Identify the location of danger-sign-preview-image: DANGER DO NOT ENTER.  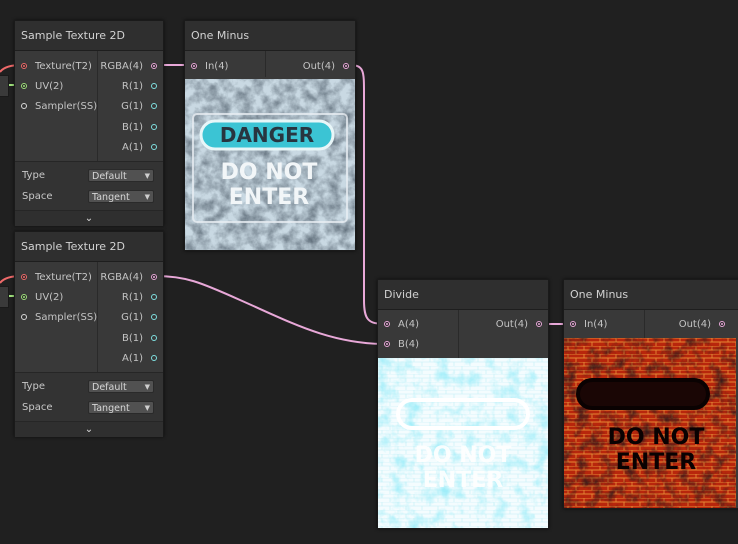
(270, 164).